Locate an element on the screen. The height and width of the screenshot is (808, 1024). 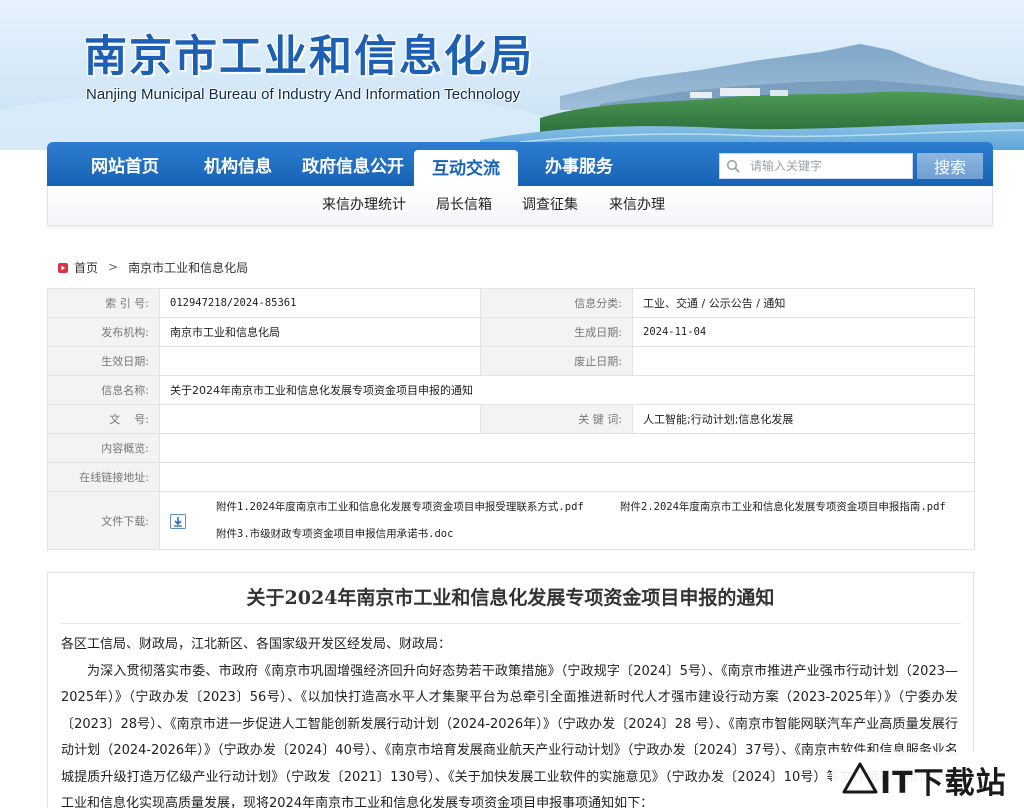
summary-label: 内容概览: is located at coordinates (103, 448).